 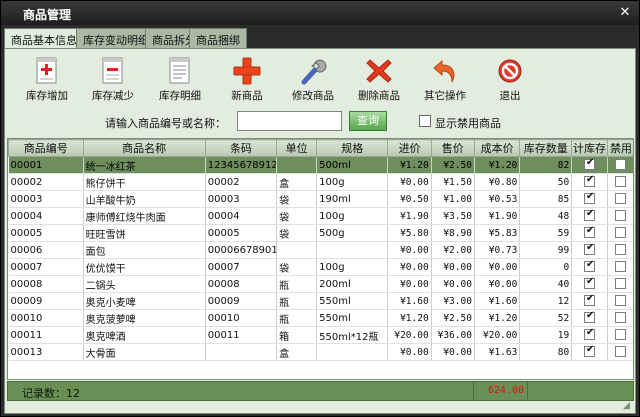 I want to click on stock-reduce-label: 库存减少, so click(x=113, y=96).